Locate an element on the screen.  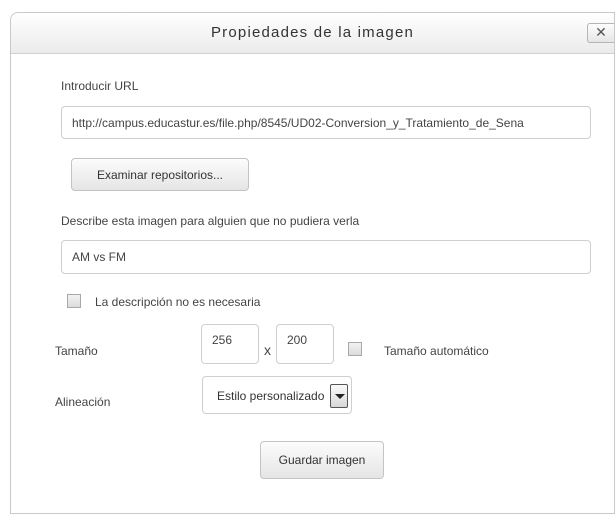
height-input: 200 is located at coordinates (305, 344).